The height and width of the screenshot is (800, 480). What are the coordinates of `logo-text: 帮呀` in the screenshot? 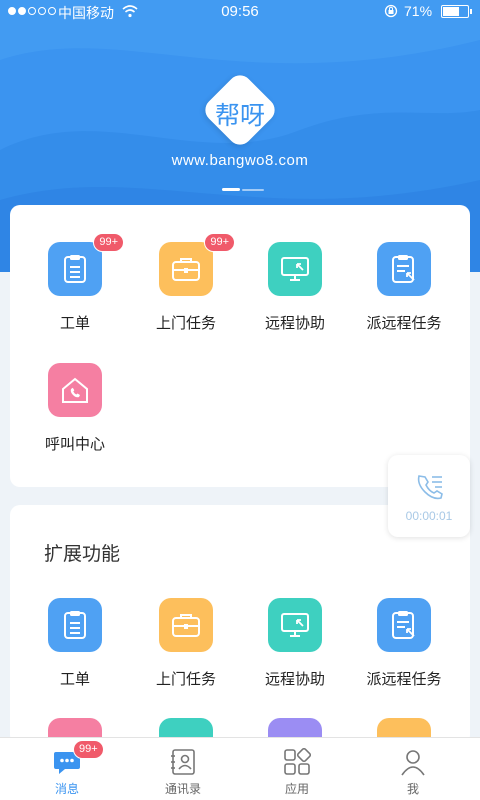 It's located at (239, 115).